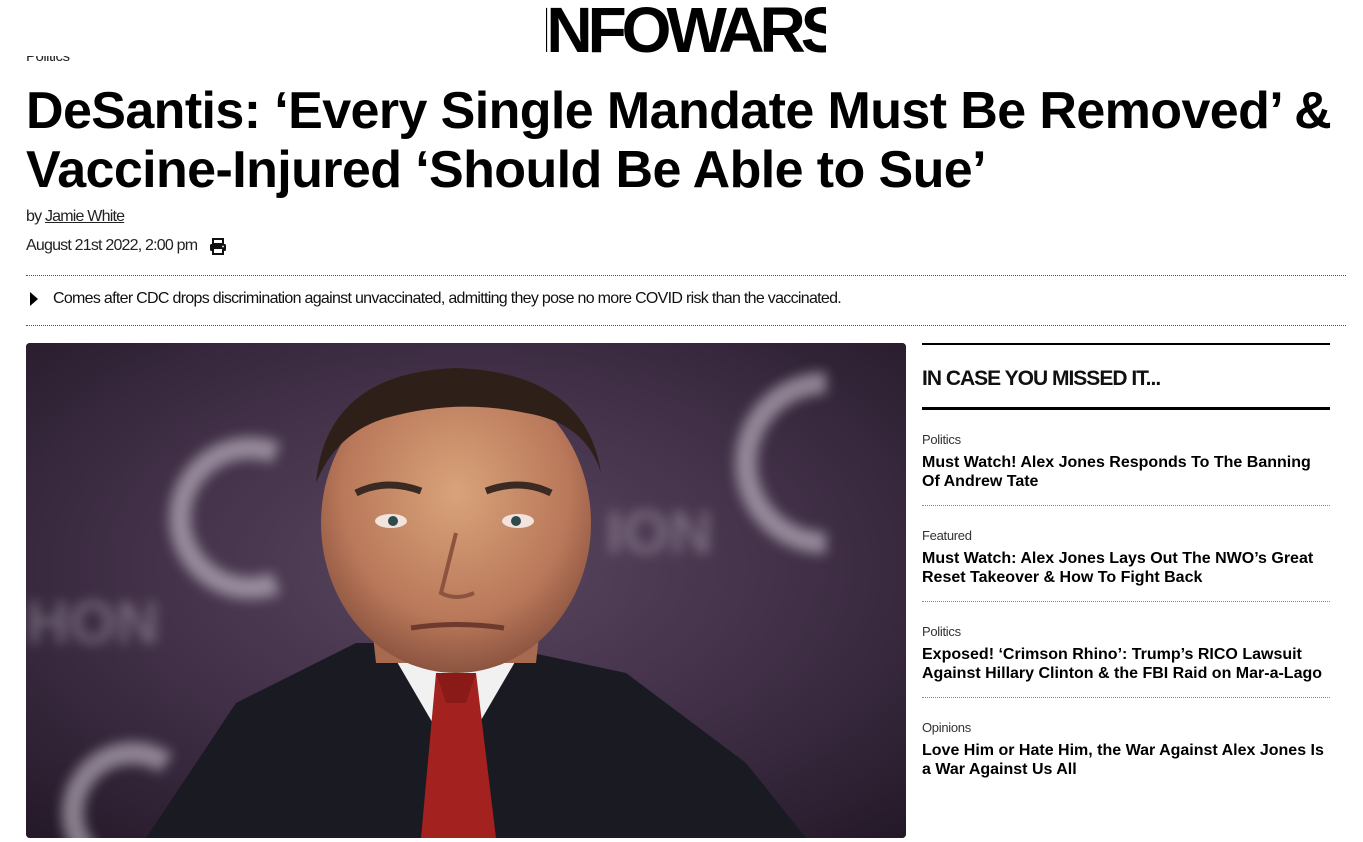 The width and height of the screenshot is (1363, 842). What do you see at coordinates (48, 60) in the screenshot?
I see `article-category-label: Politics` at bounding box center [48, 60].